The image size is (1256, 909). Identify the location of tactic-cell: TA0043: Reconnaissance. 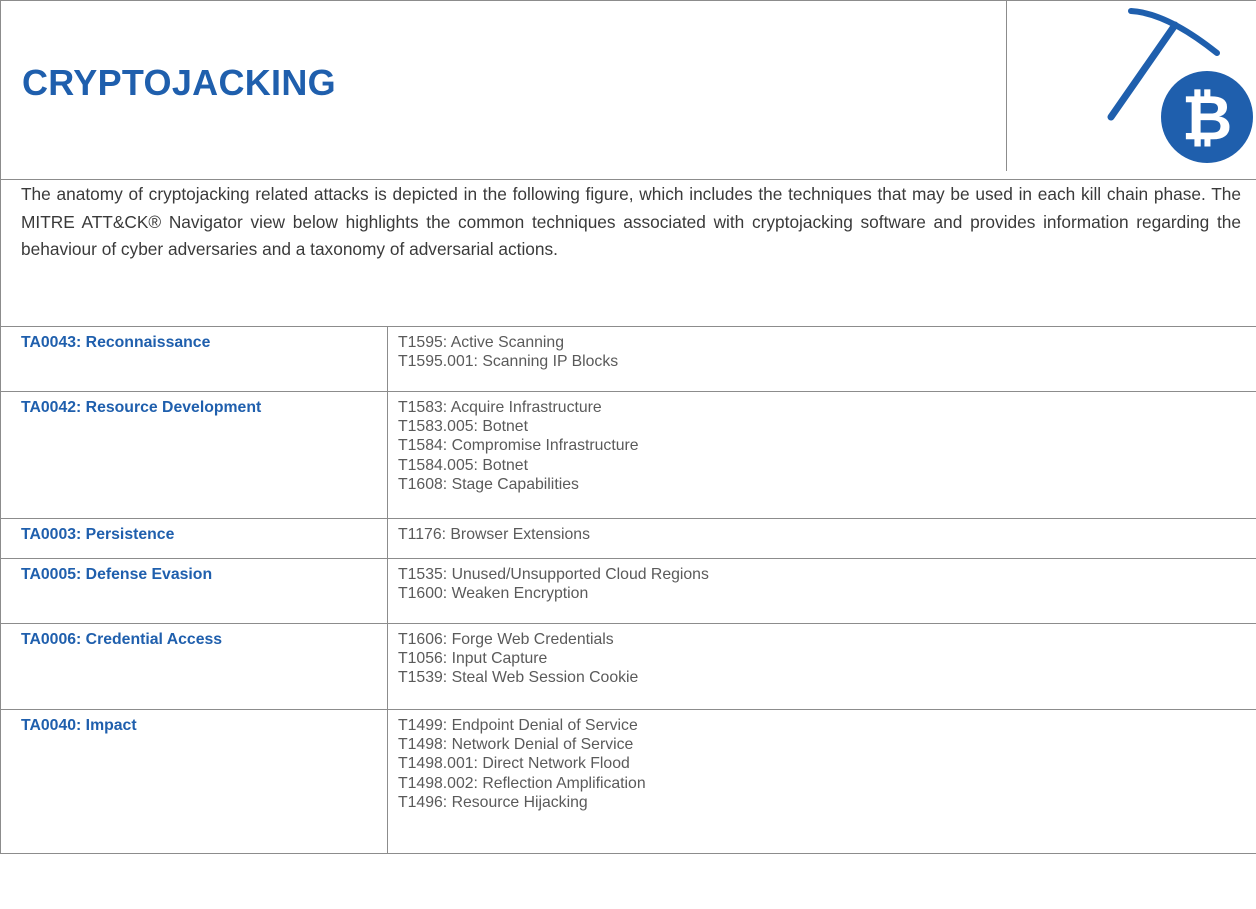
(194, 359).